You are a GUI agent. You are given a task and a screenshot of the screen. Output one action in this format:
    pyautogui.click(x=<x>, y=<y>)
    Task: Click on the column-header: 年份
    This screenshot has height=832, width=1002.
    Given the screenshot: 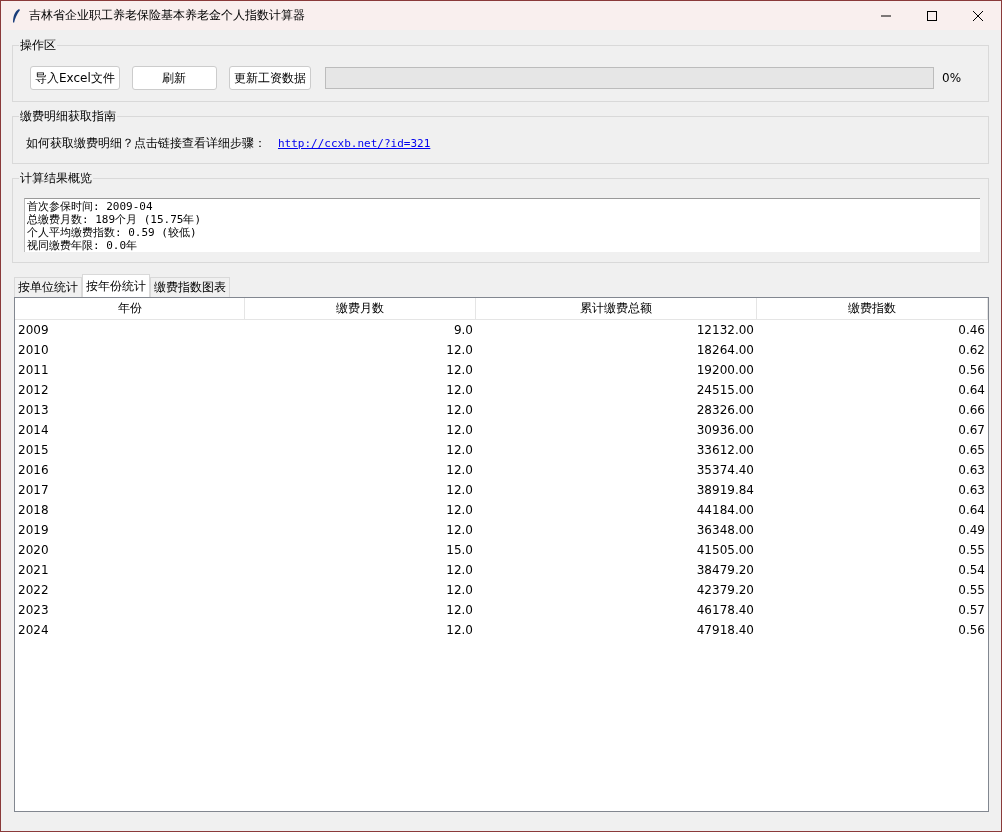 What is the action you would take?
    pyautogui.click(x=130, y=309)
    